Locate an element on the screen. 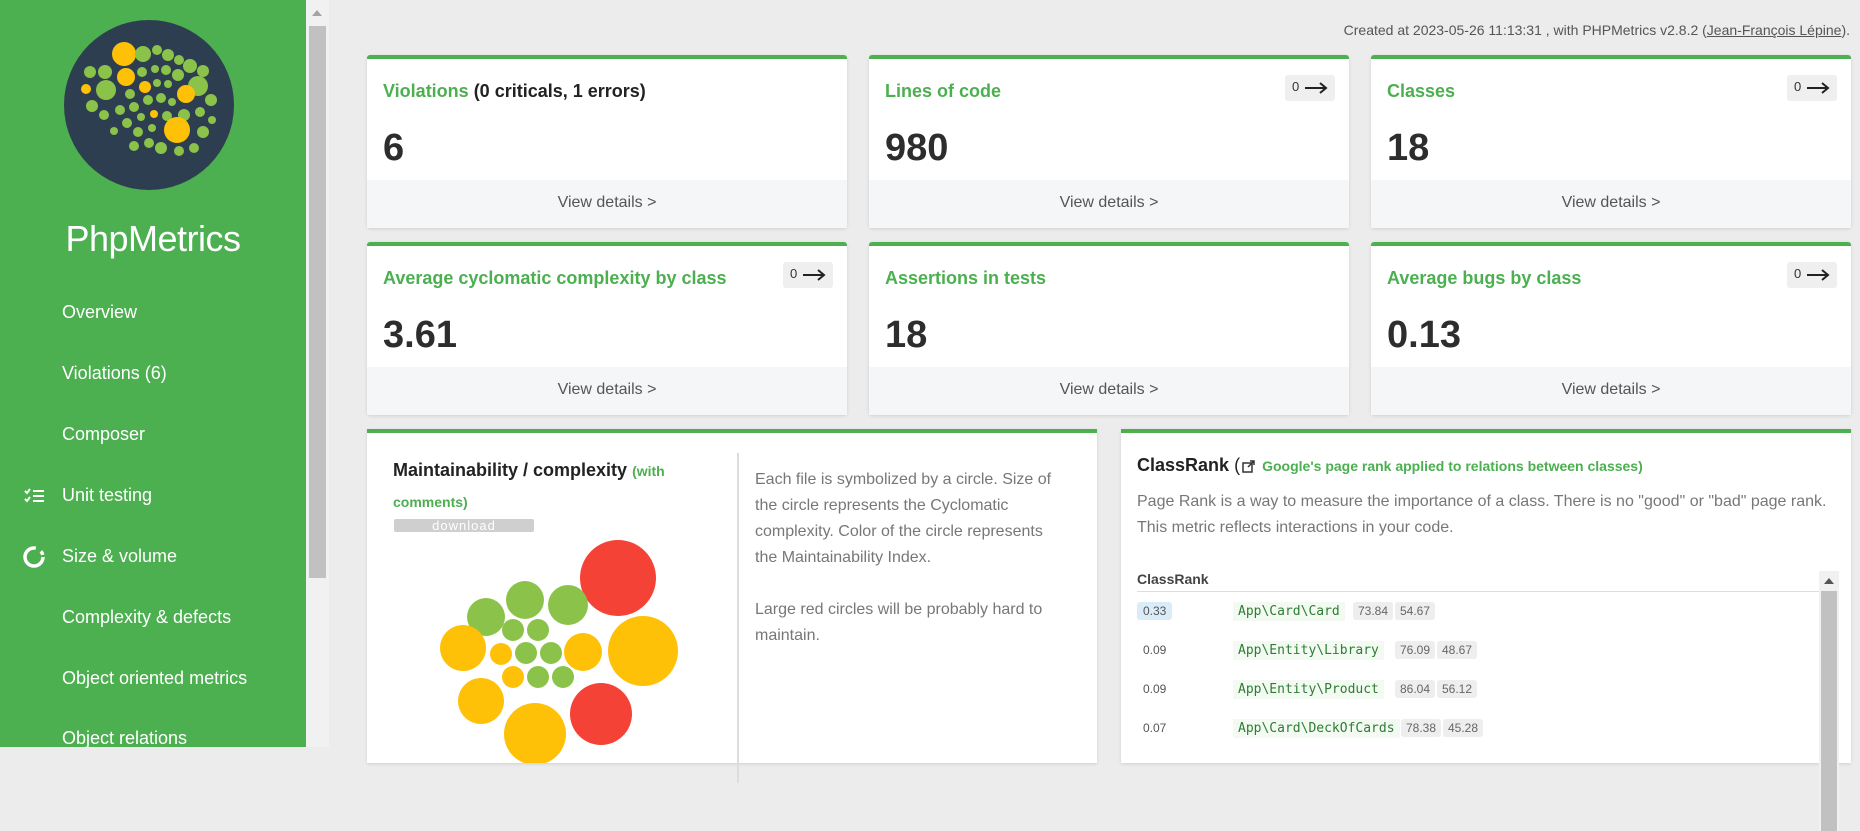 This screenshot has width=1860, height=831. card-value: 18 is located at coordinates (1408, 148).